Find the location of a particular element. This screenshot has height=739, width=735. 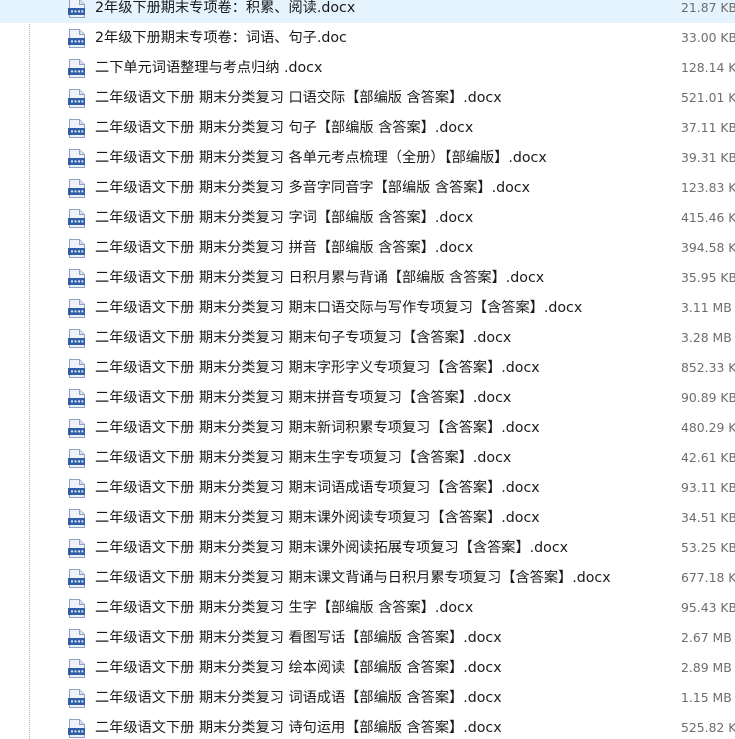

file-row: 2年级下册期末专项卷：词语、句子.doc 33.00 KB is located at coordinates (367, 38).